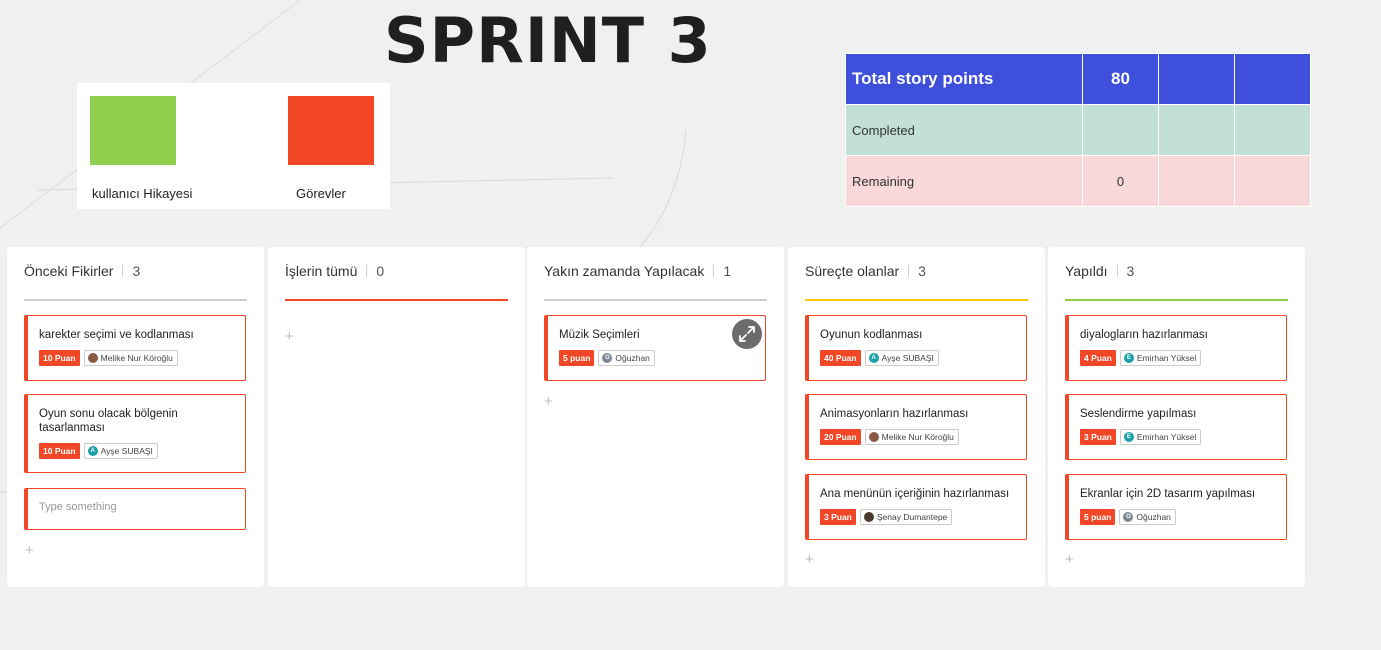 This screenshot has height=650, width=1381. Describe the element at coordinates (233, 146) in the screenshot. I see `legend-panel: kullanıcı Hikayesi Görevler` at that location.